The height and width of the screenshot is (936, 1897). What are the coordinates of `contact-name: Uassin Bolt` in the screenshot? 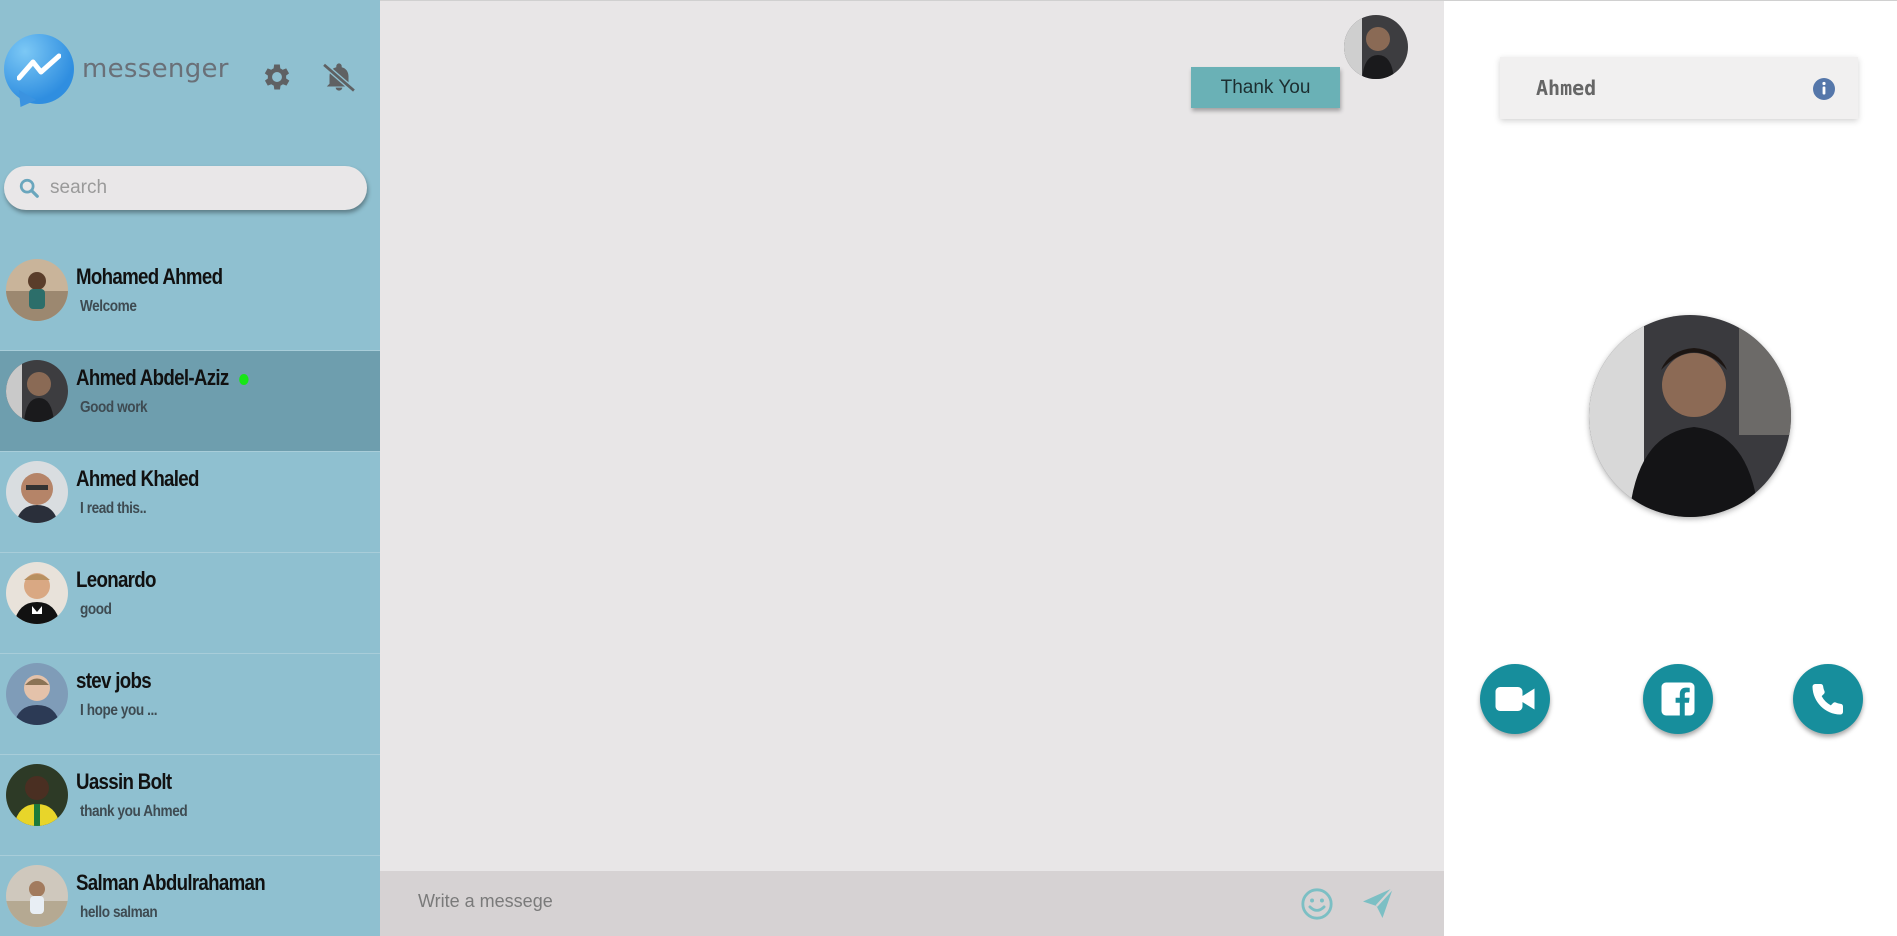 It's located at (124, 781).